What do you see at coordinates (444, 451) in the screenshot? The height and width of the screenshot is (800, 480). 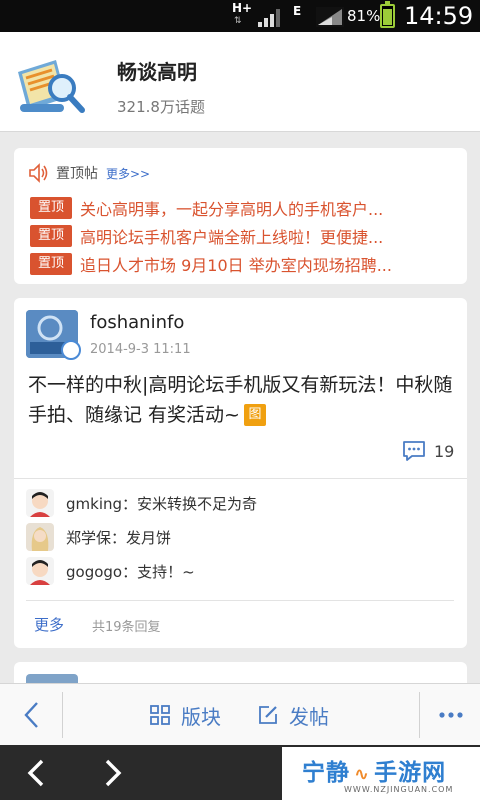 I see `comment-count: 19` at bounding box center [444, 451].